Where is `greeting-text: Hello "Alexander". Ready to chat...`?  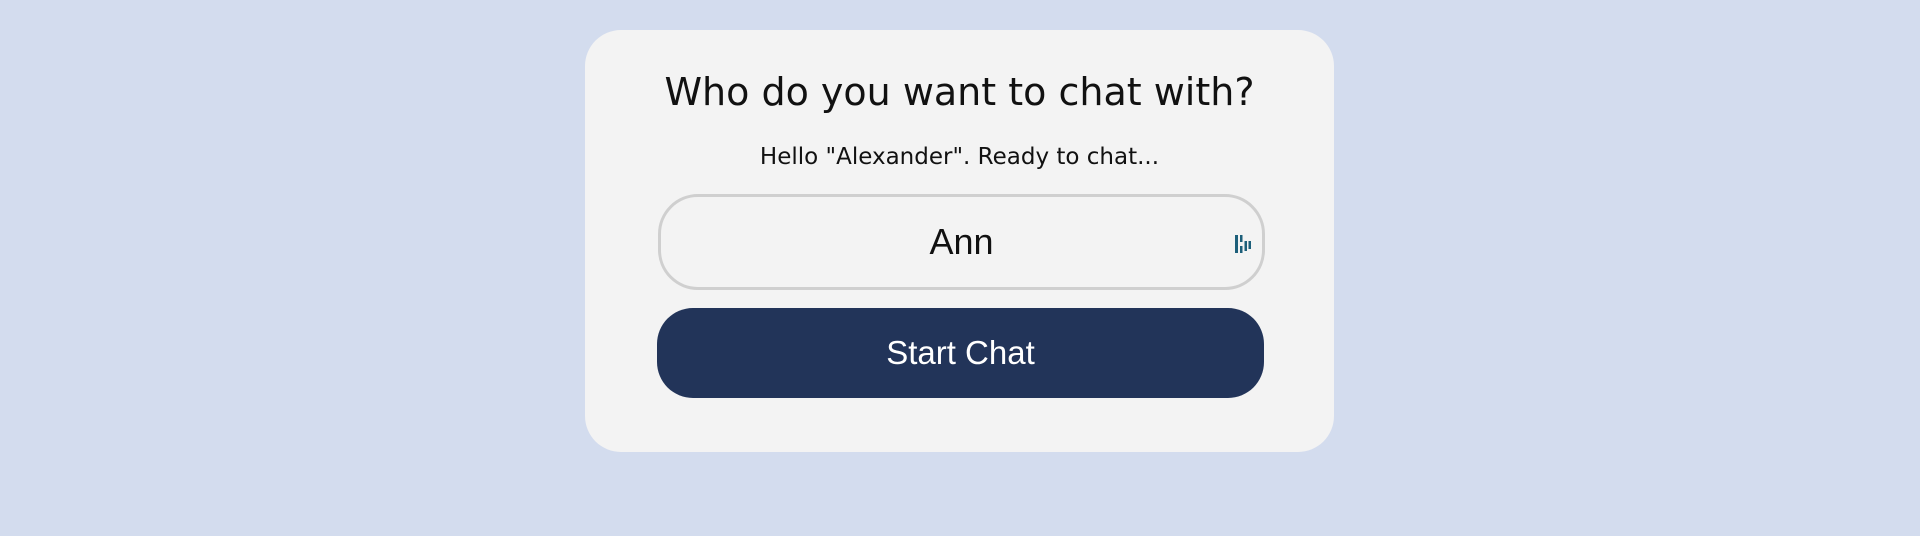 greeting-text: Hello "Alexander". Ready to chat... is located at coordinates (959, 157).